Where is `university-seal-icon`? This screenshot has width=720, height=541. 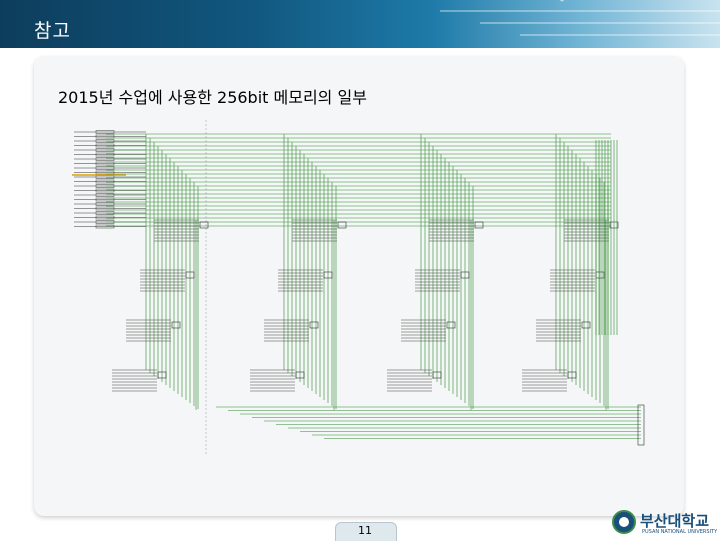
university-seal-icon is located at coordinates (624, 522).